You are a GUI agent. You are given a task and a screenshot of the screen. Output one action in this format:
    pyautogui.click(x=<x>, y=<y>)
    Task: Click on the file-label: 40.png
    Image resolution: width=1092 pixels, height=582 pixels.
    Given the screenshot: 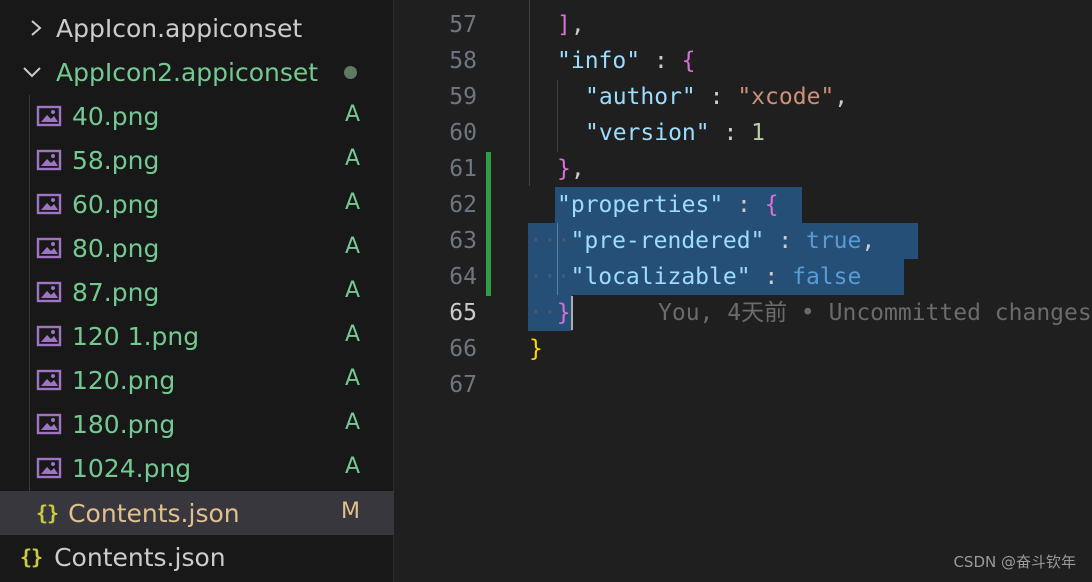 What is the action you would take?
    pyautogui.click(x=116, y=116)
    